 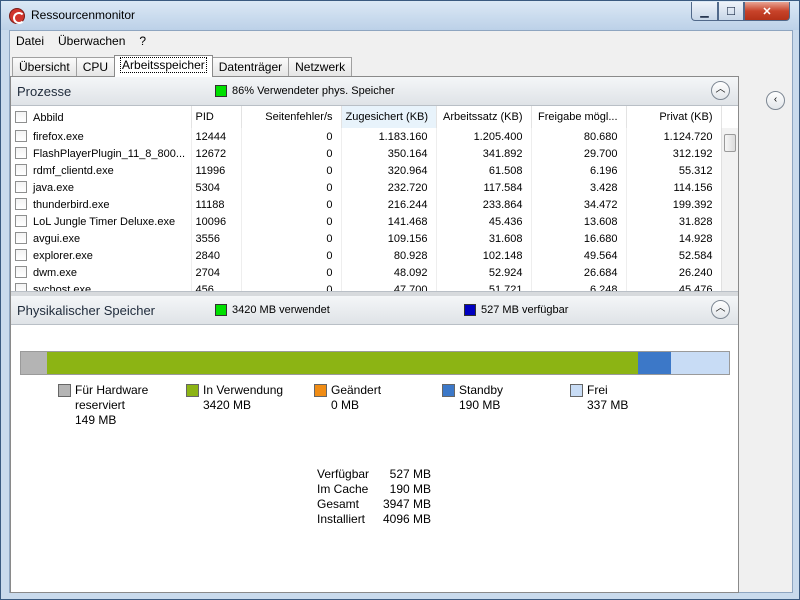 I want to click on processes-indicator-text: 86% Verwendeter phys. Speicher, so click(x=313, y=91).